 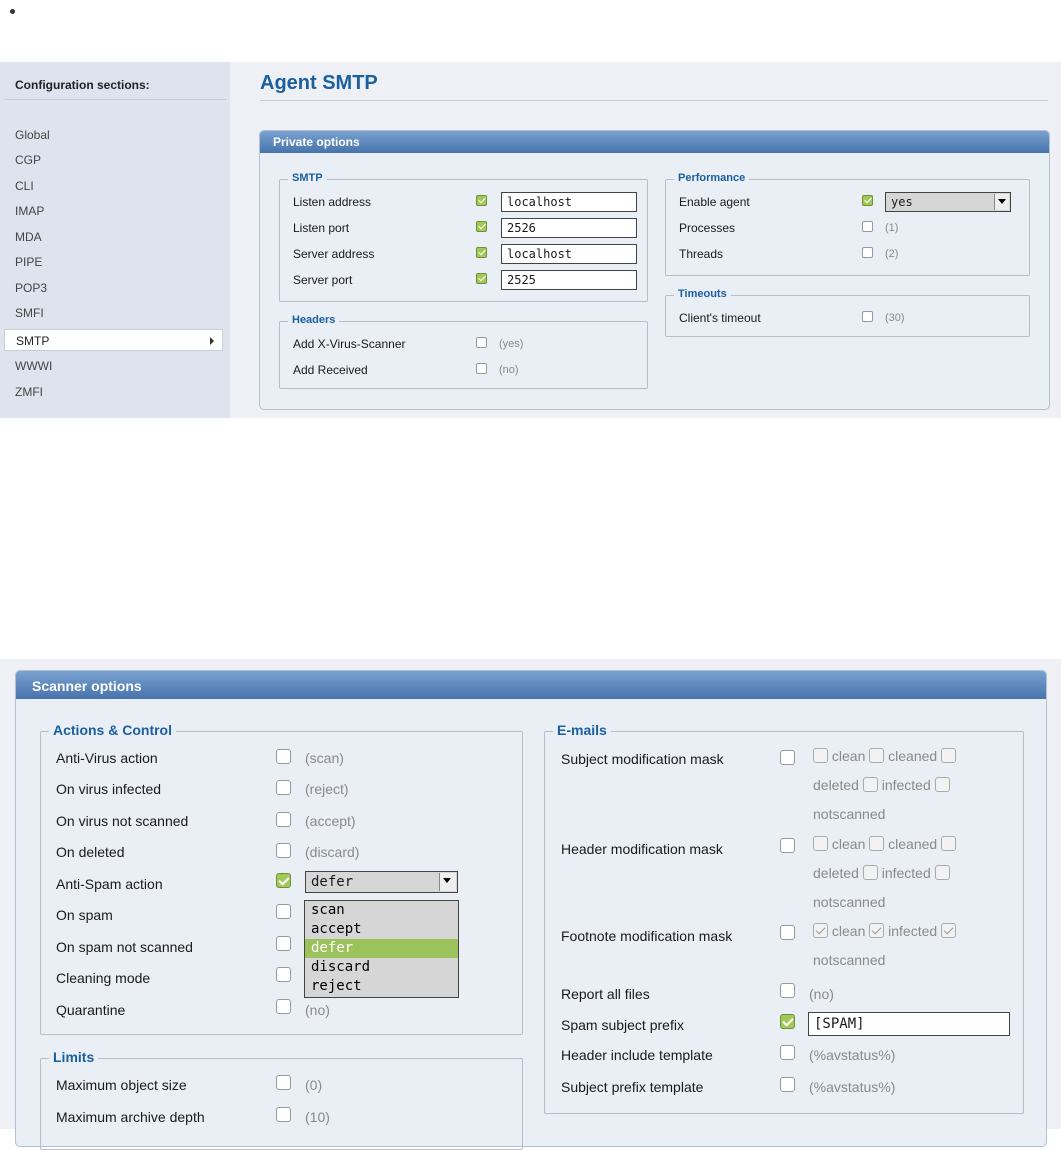 I want to click on dropdown-option-defer: defer, so click(x=381, y=948).